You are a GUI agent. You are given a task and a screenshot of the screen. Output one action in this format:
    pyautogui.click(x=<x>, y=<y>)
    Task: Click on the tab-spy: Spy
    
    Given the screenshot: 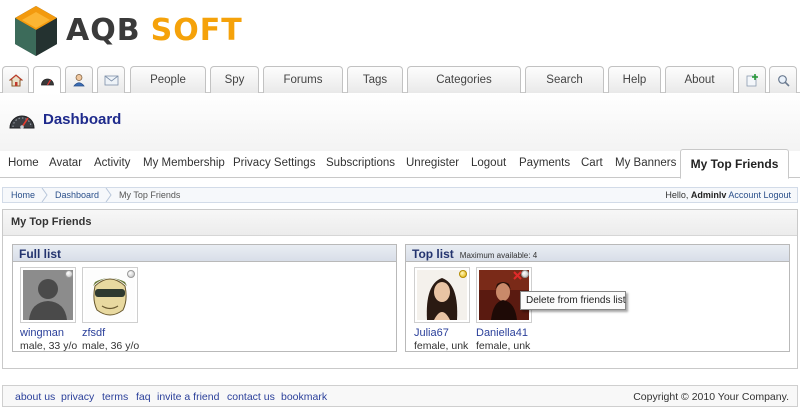 What is the action you would take?
    pyautogui.click(x=234, y=79)
    